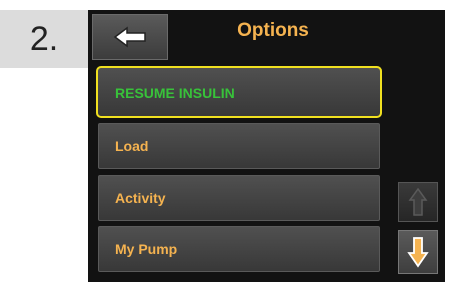  What do you see at coordinates (239, 146) in the screenshot?
I see `menu-item-load: Load` at bounding box center [239, 146].